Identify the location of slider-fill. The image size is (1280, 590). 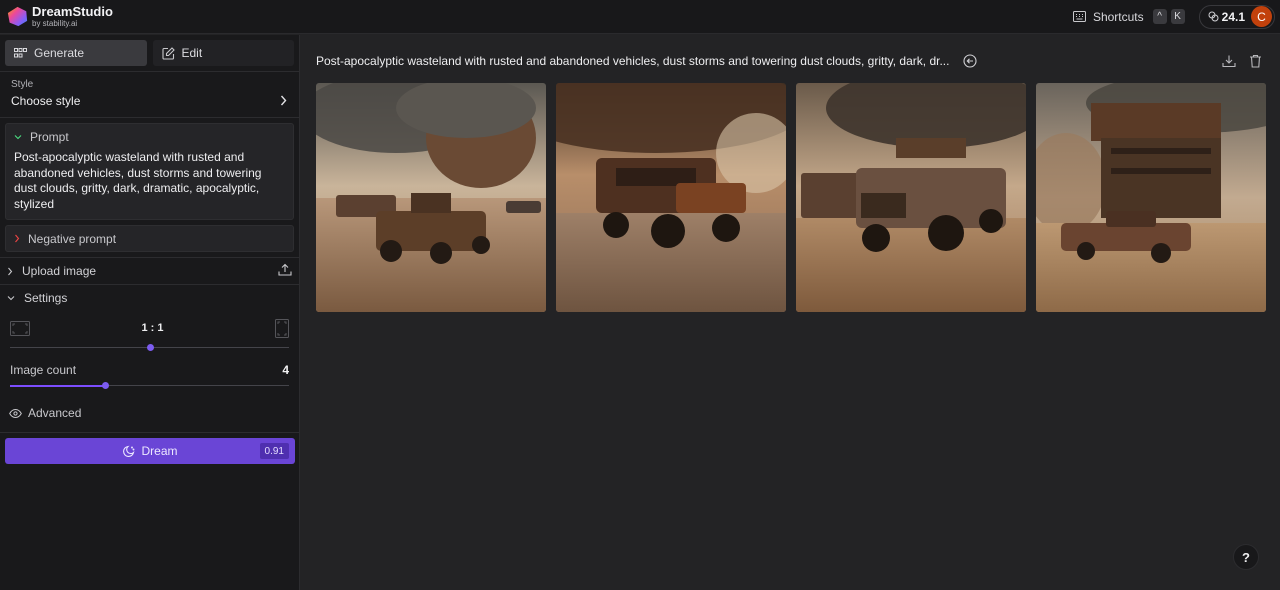
(57, 386).